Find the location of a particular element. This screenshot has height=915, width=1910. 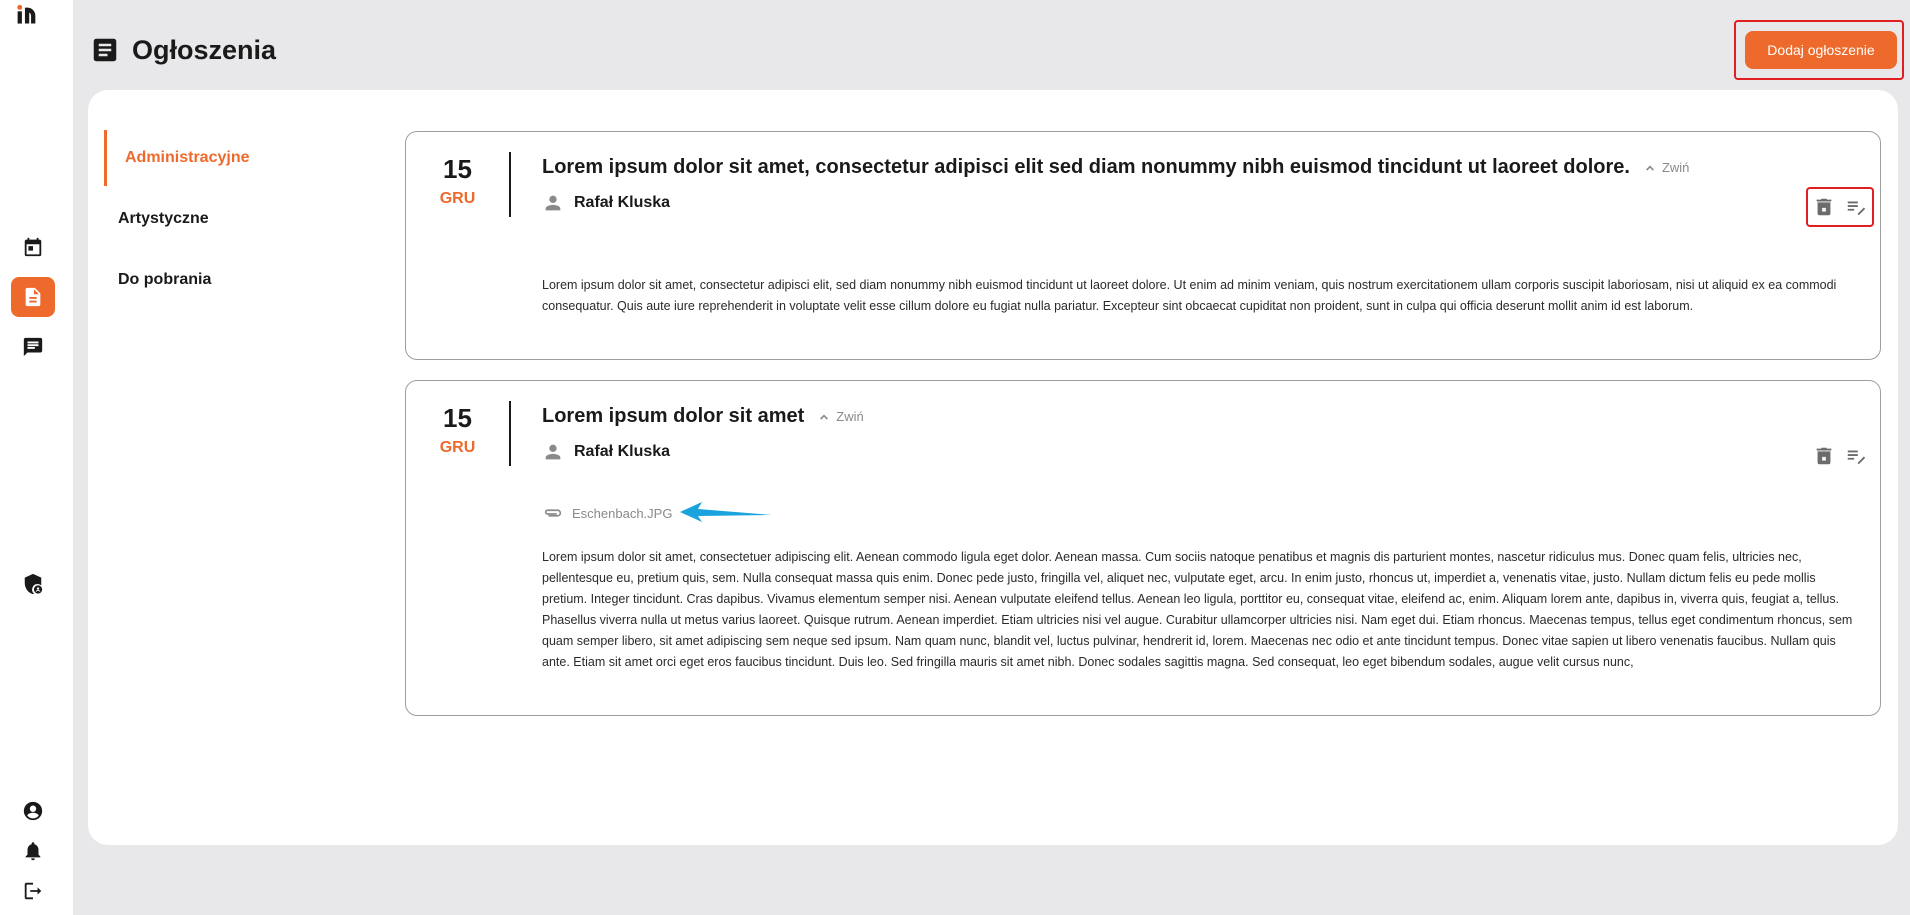

post-title: Lorem ipsum dolor sit amet is located at coordinates (673, 416).